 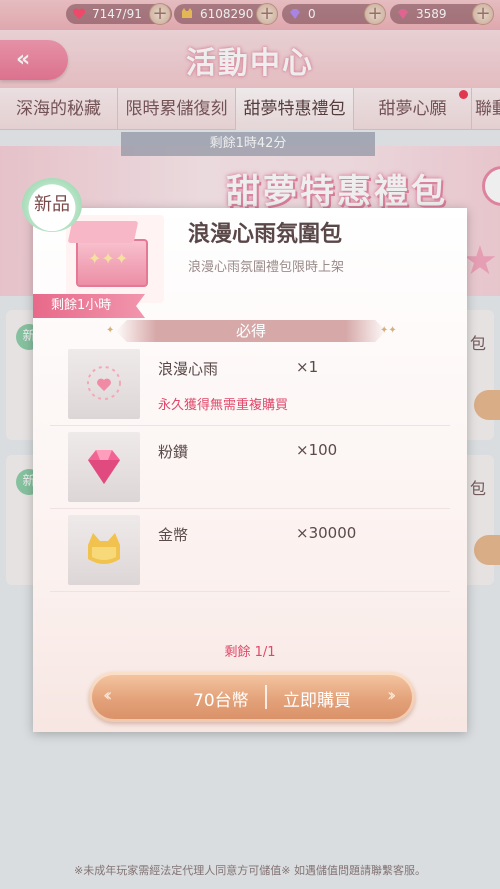 What do you see at coordinates (108, 258) in the screenshot?
I see `cat-plush-icon: ✦✦✦` at bounding box center [108, 258].